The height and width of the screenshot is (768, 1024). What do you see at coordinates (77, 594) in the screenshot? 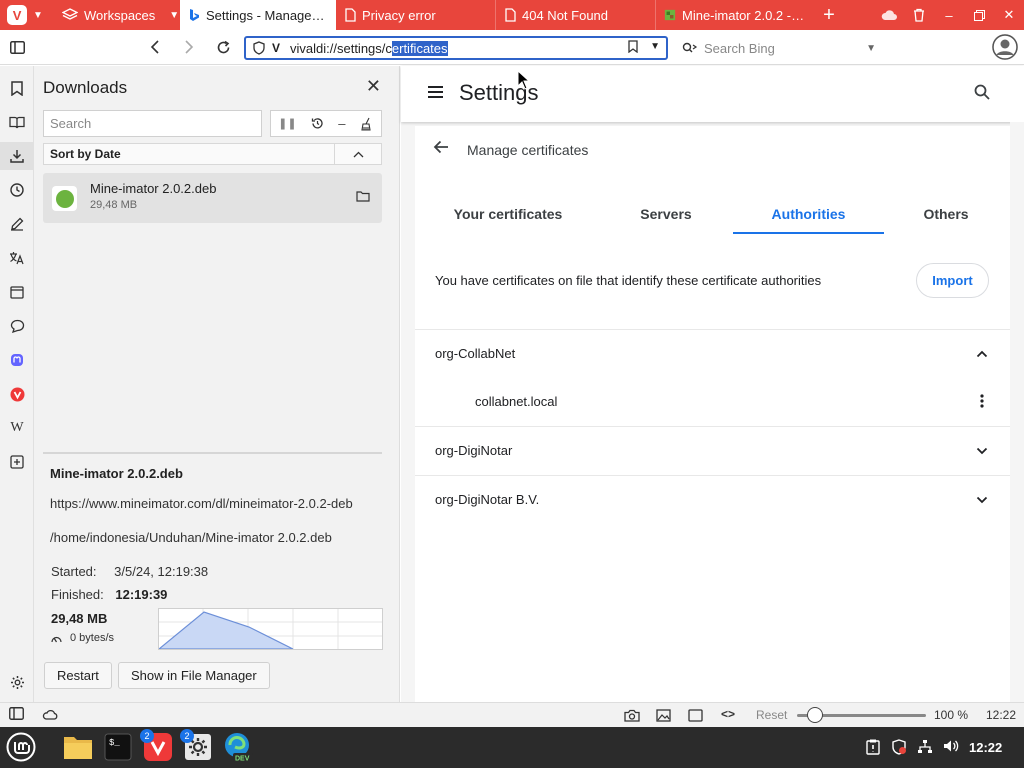
I see `finished-label: Finished:` at bounding box center [77, 594].